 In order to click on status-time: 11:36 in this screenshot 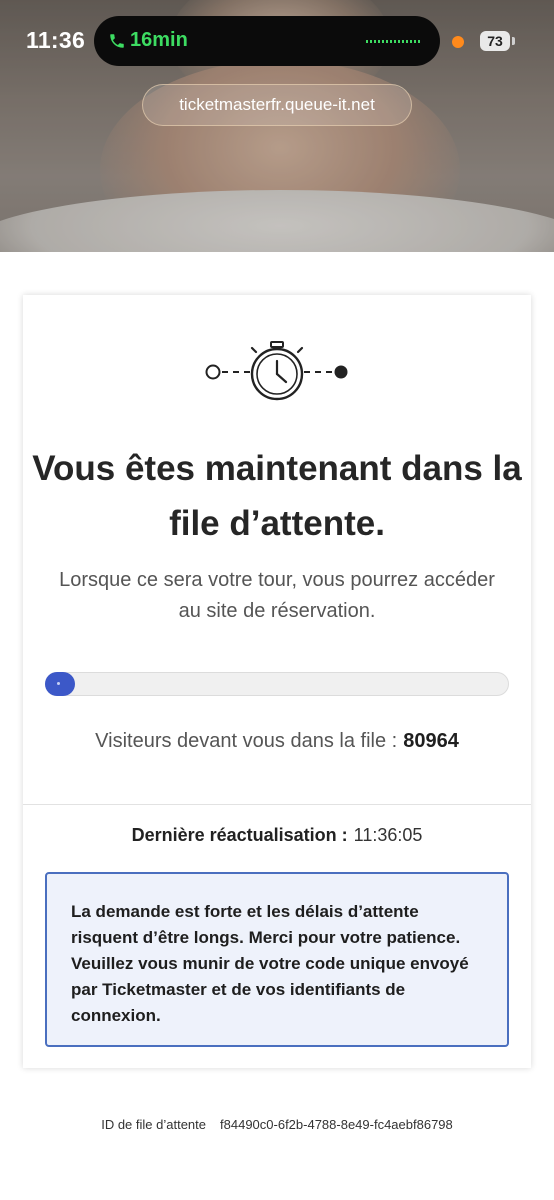, I will do `click(56, 40)`.